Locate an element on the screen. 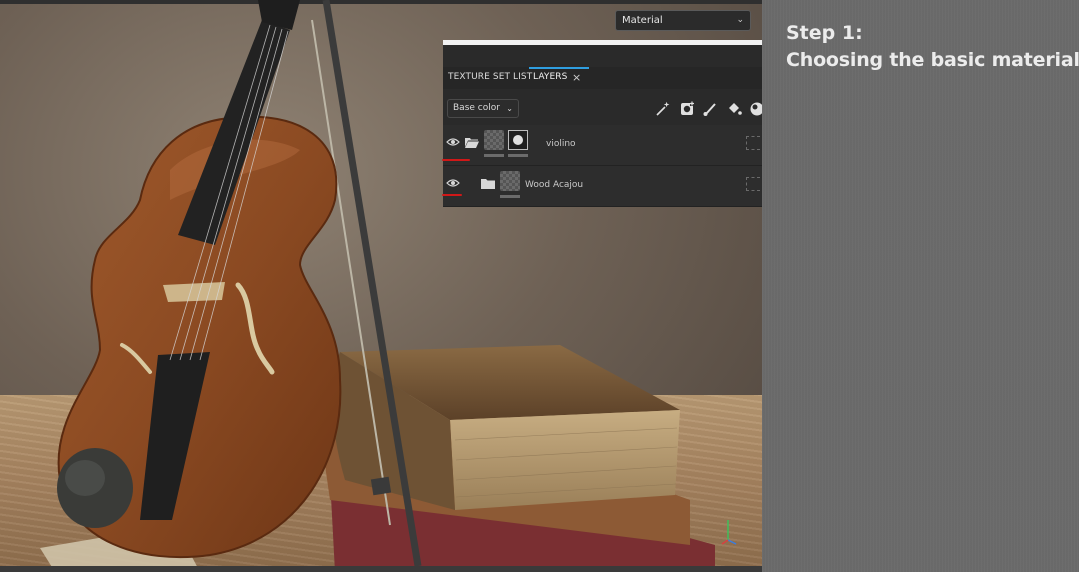  tab-texture-set-list: TEXTURE SET LIST is located at coordinates (490, 77).